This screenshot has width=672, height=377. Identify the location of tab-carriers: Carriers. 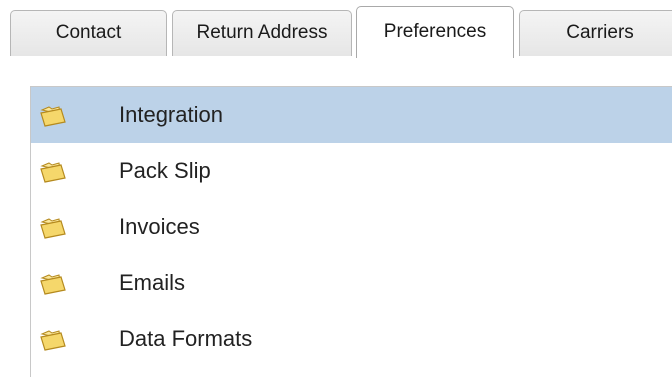
(595, 33).